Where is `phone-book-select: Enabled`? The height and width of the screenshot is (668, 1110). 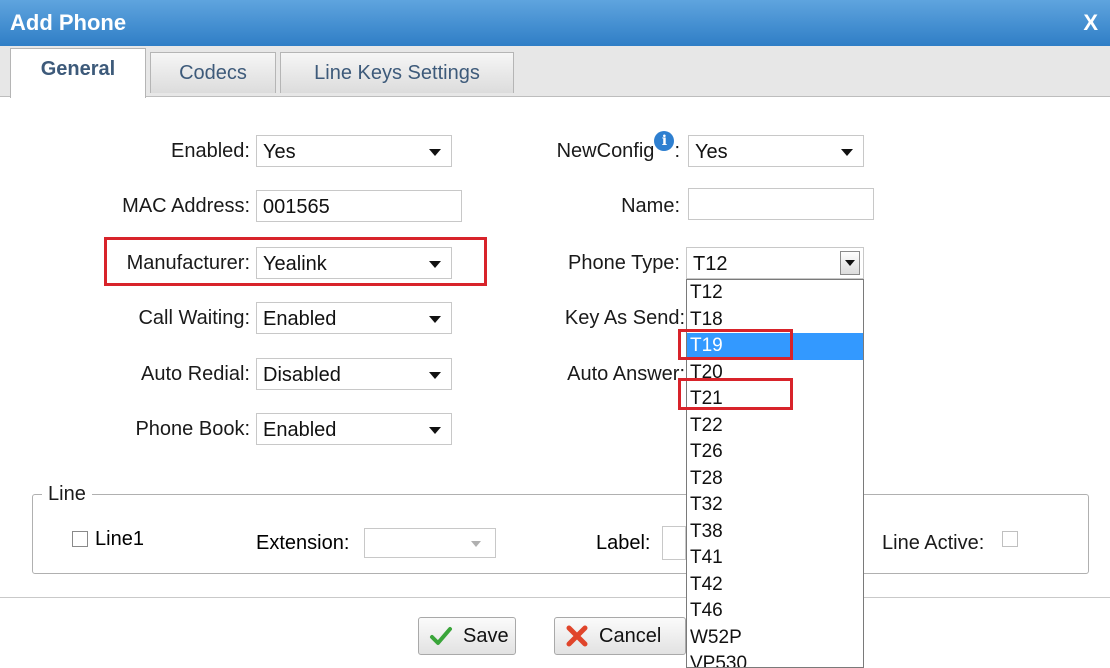
phone-book-select: Enabled is located at coordinates (354, 429).